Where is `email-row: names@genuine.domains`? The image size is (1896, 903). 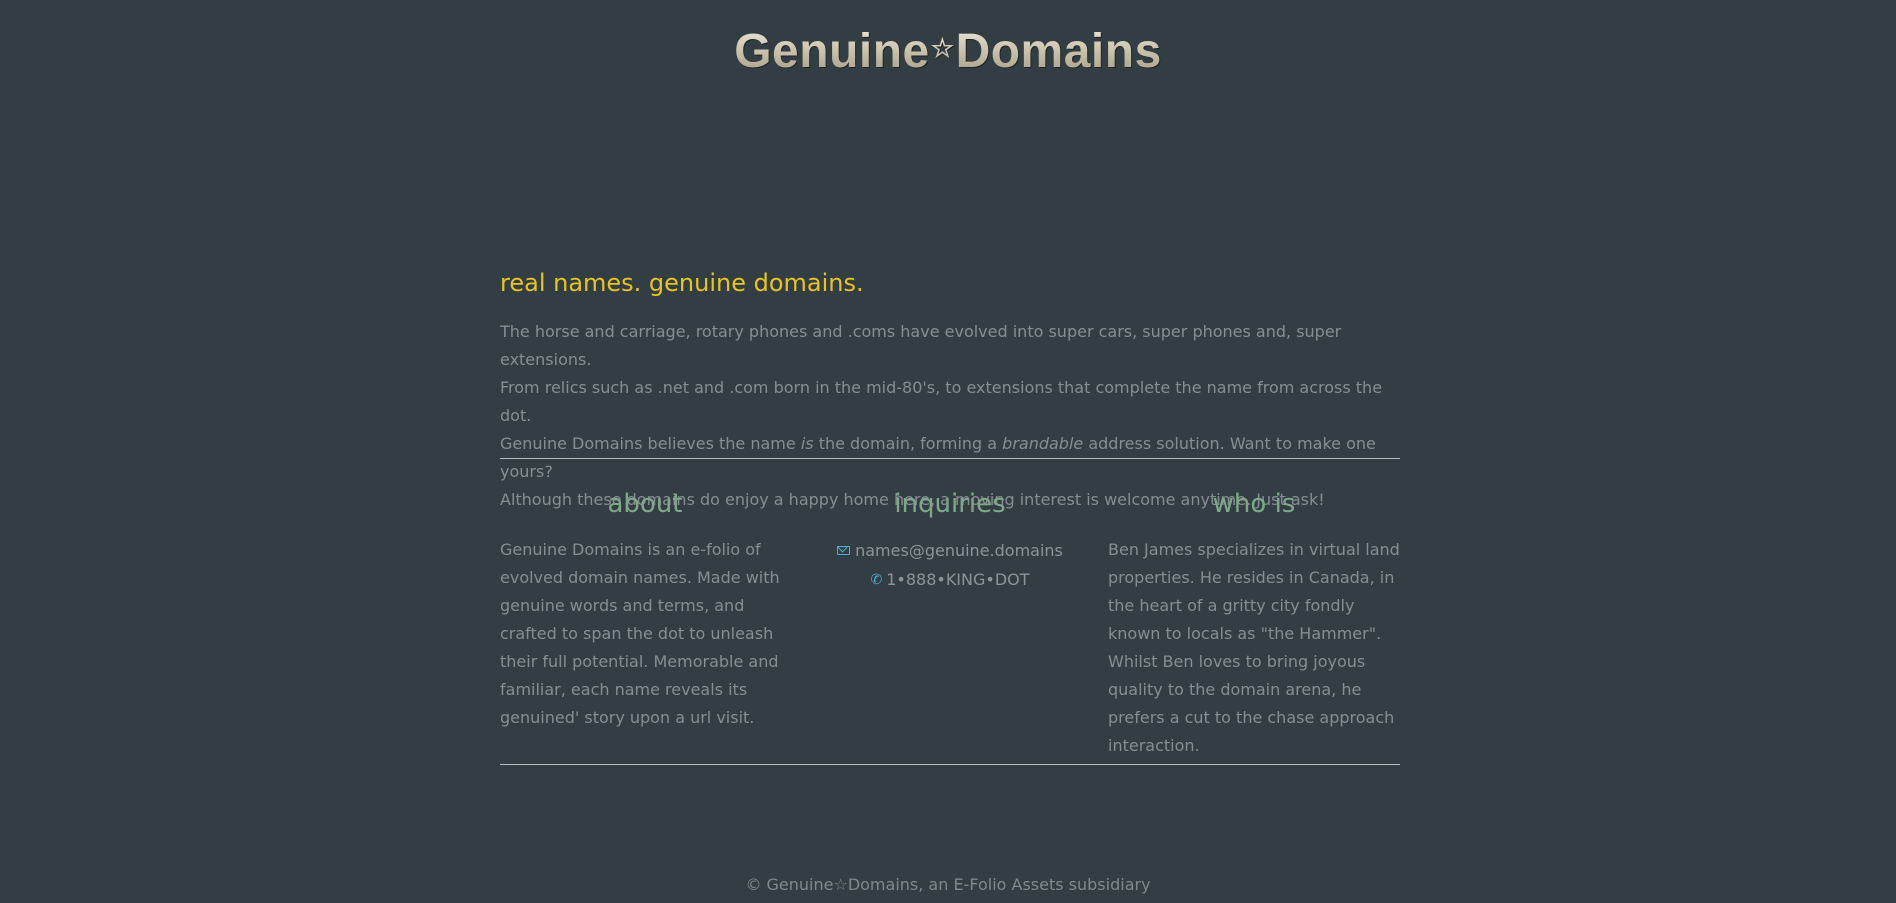
email-row: names@genuine.domains is located at coordinates (950, 550).